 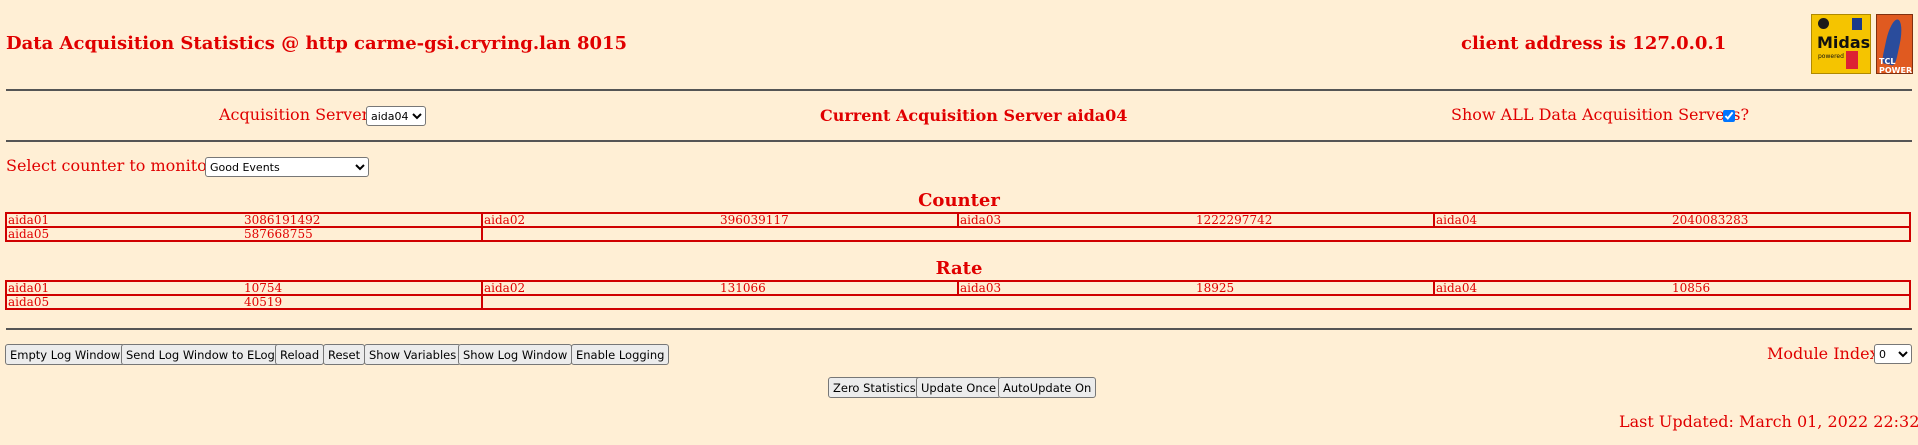 I want to click on tcl-powered-logo: TCL POWERED, so click(x=1894, y=44).